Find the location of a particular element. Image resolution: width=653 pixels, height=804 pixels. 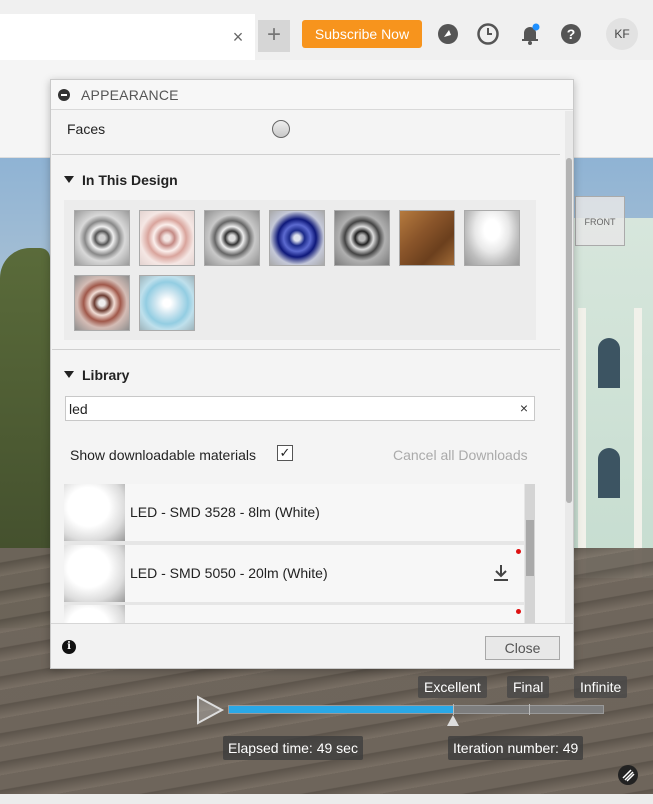

download-icon is located at coordinates (501, 573).